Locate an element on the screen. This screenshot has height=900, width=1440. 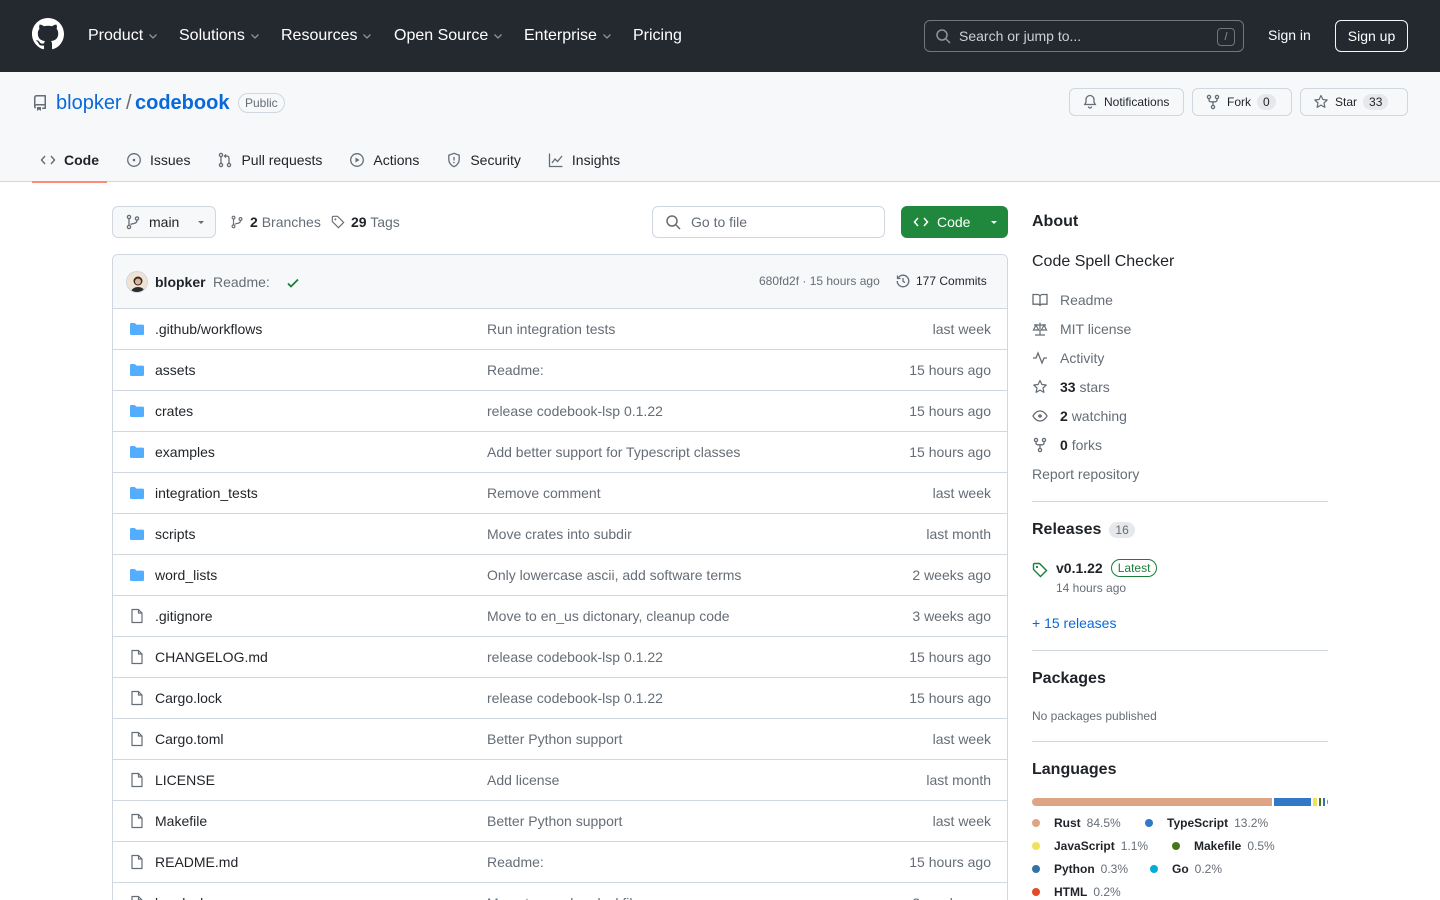
language-item: Python 0.3% is located at coordinates (1080, 869).